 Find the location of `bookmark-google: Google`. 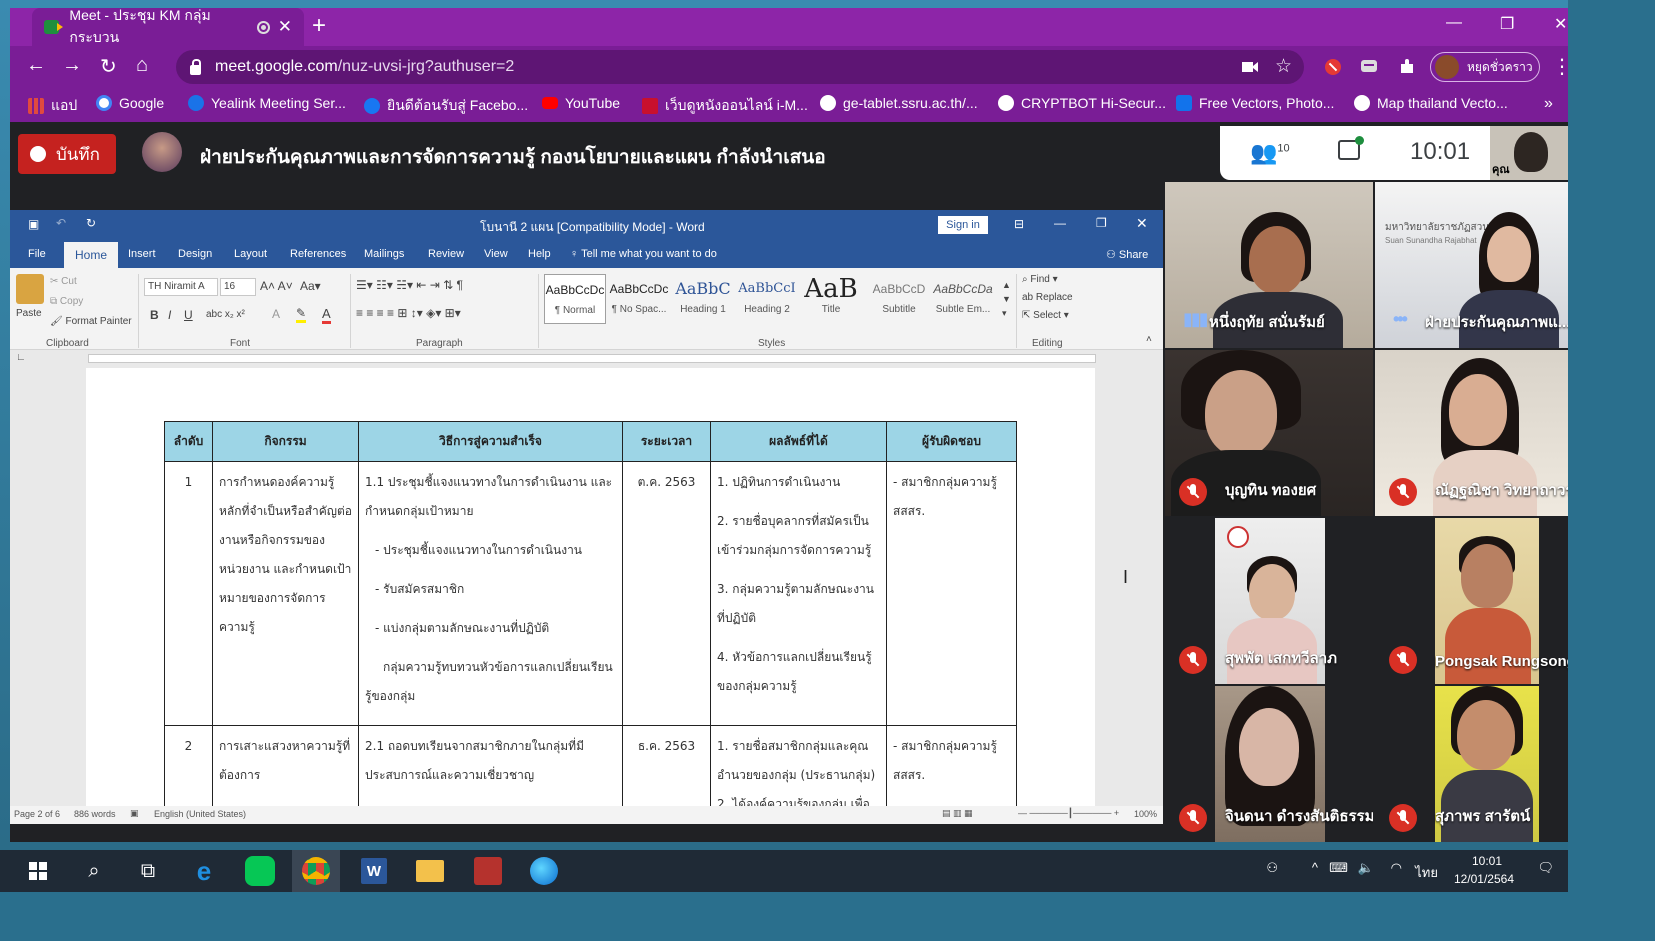

bookmark-google: Google is located at coordinates (130, 103).